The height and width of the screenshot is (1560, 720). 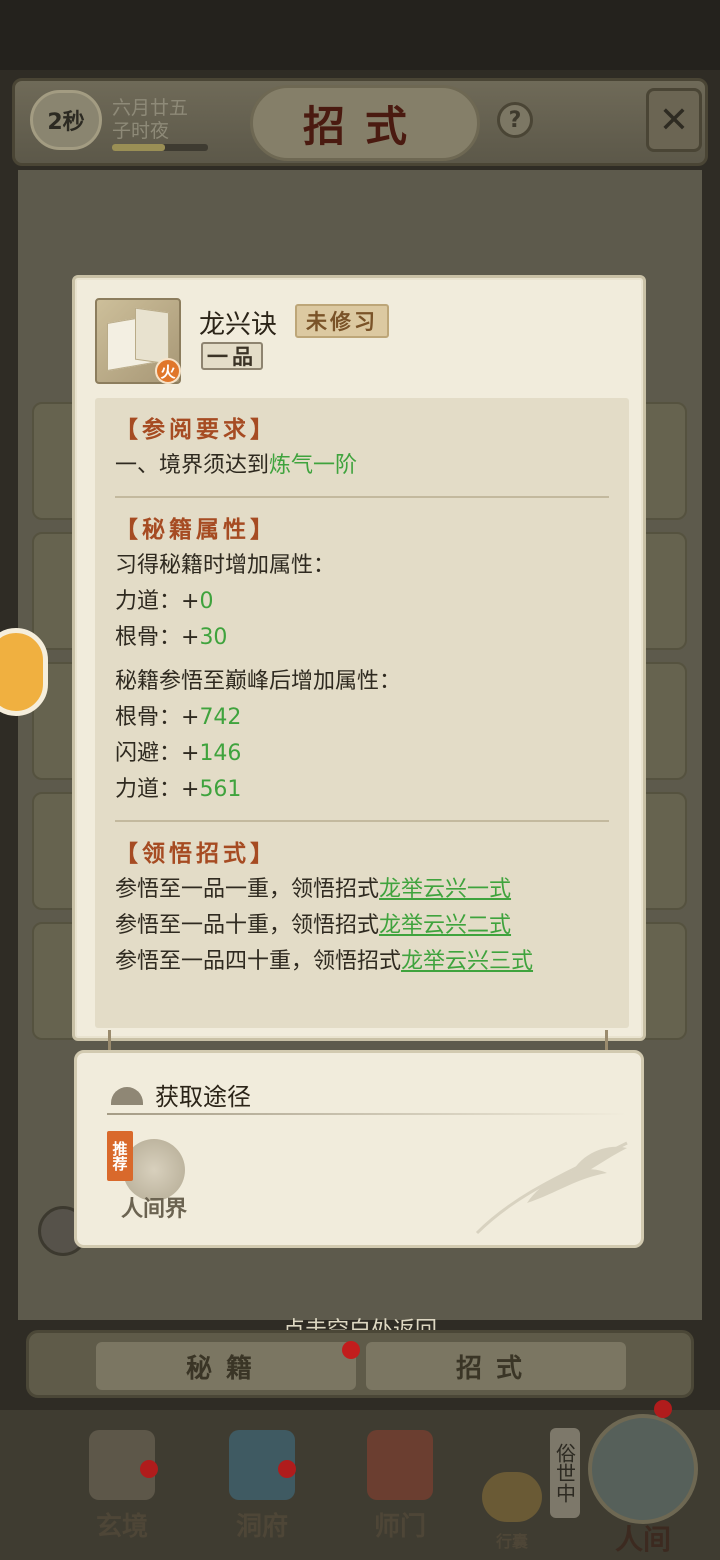 I want to click on moves-title: 【领悟招式】, so click(x=196, y=853).